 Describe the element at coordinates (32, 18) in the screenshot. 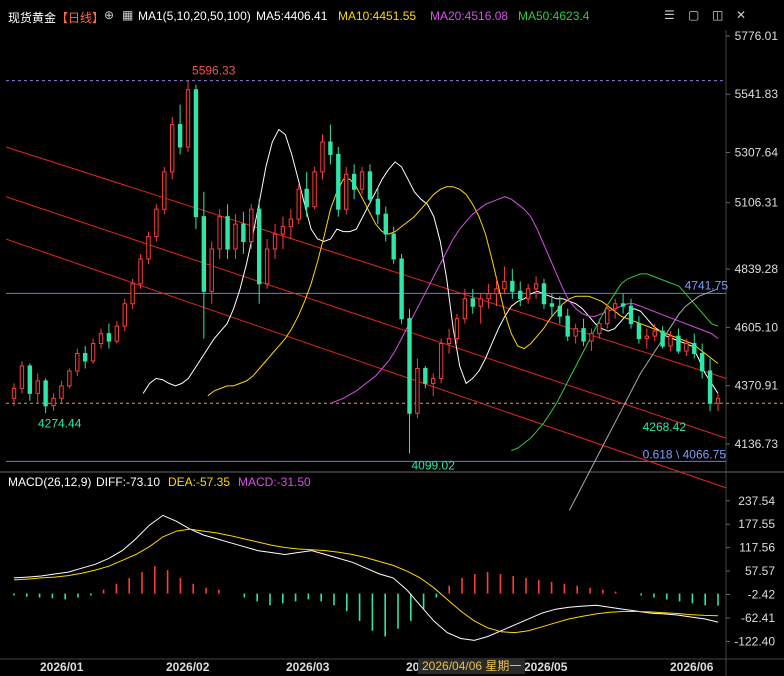

I see `symbol-title: 现货黄金` at that location.